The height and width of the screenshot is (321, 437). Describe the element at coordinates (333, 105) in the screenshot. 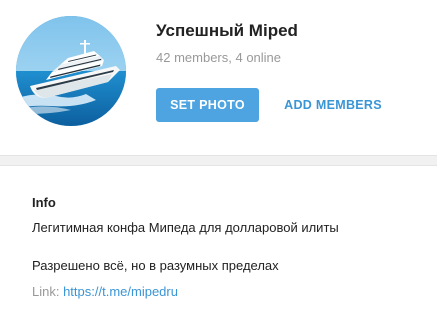

I see `add-members-button: ADD MEMBERS` at that location.